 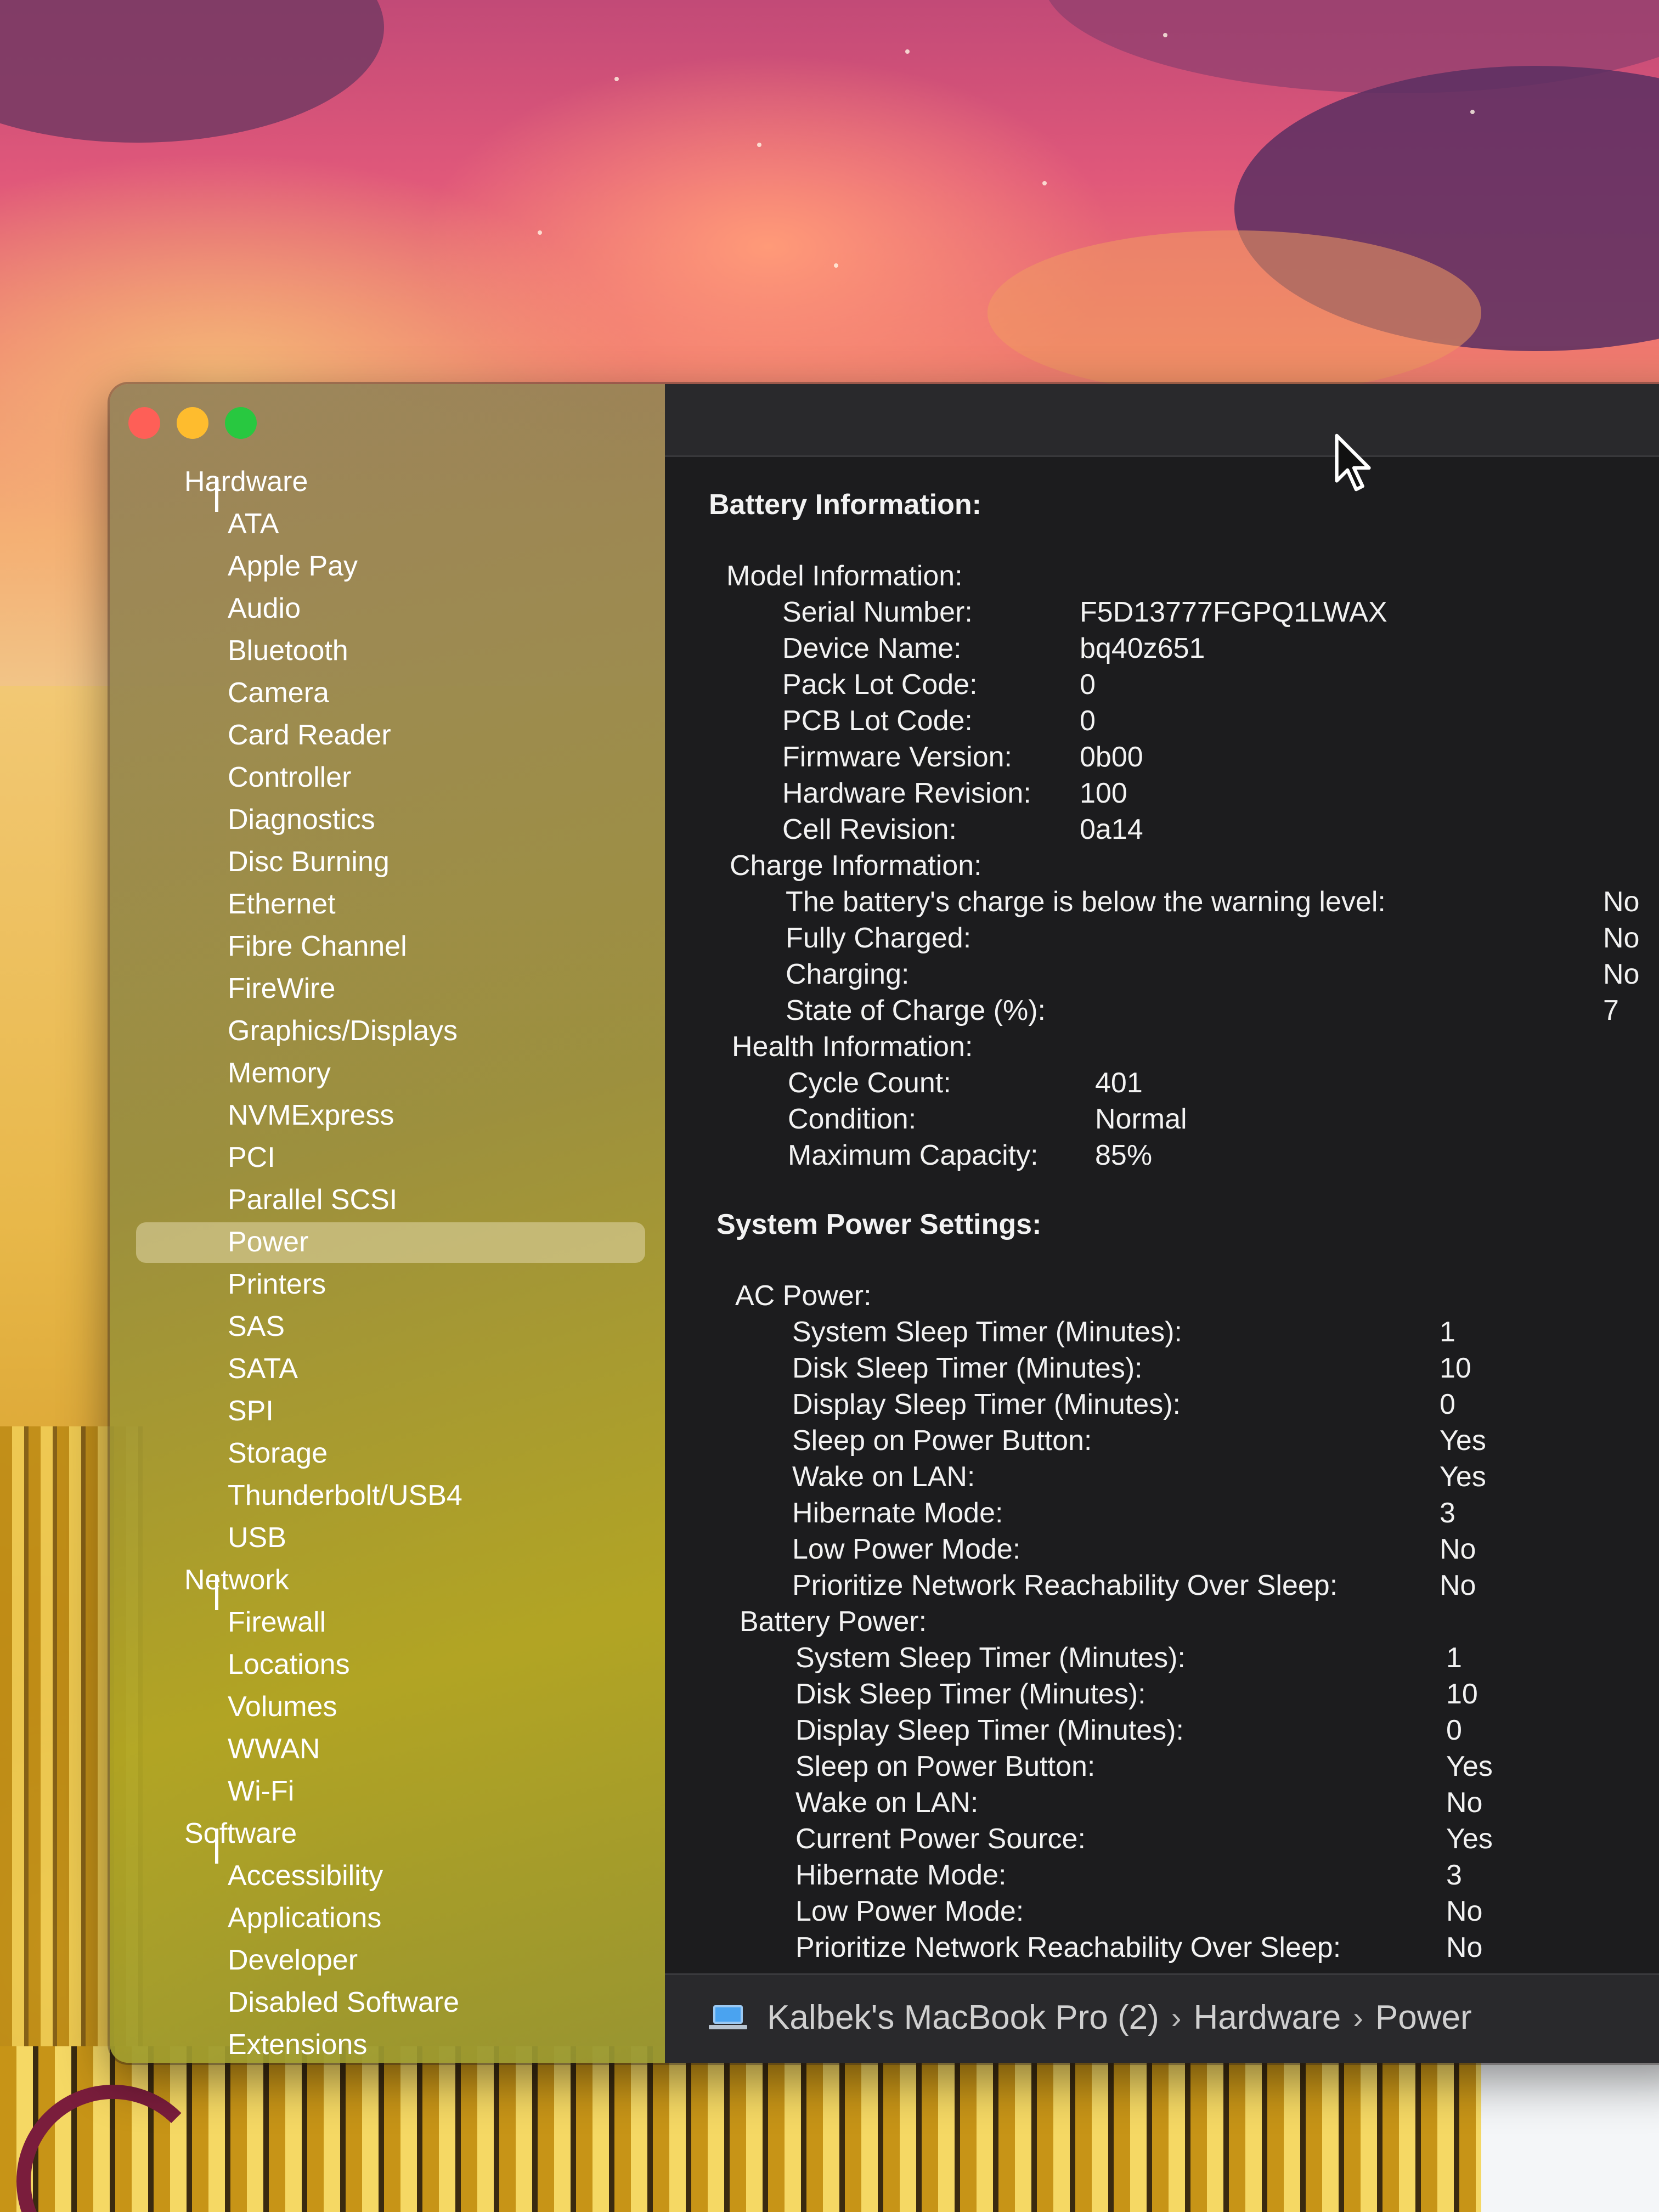 What do you see at coordinates (387, 989) in the screenshot?
I see `sidebar-item-firewire: FireWire` at bounding box center [387, 989].